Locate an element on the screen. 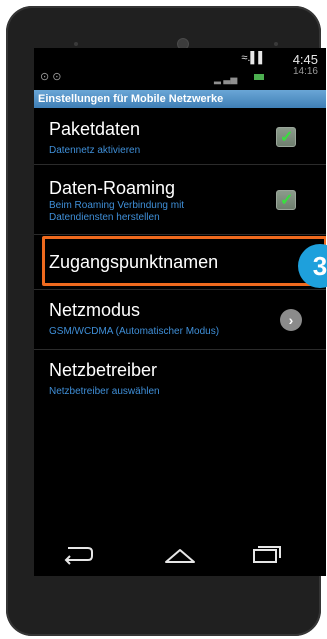 The height and width of the screenshot is (639, 327). status-time: 4:45 is located at coordinates (305, 59).